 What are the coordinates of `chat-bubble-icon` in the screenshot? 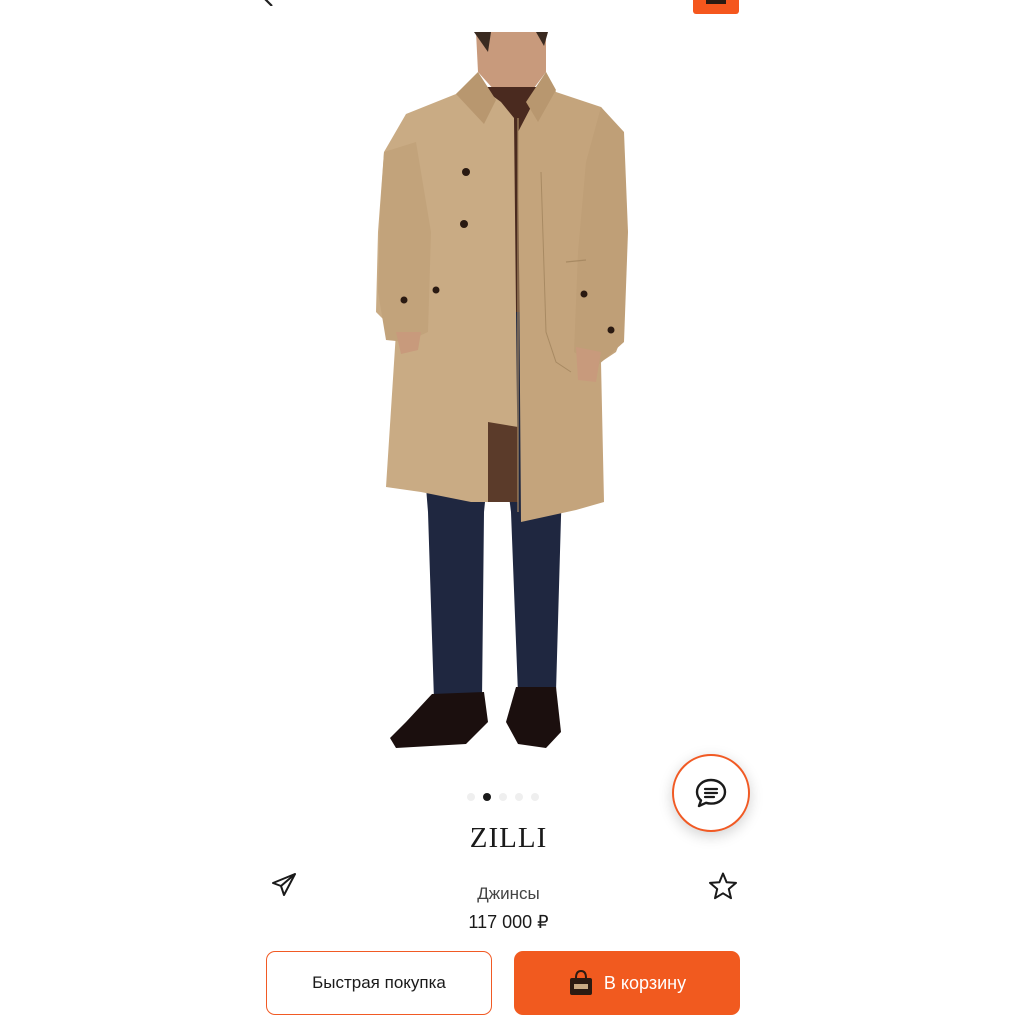 It's located at (711, 793).